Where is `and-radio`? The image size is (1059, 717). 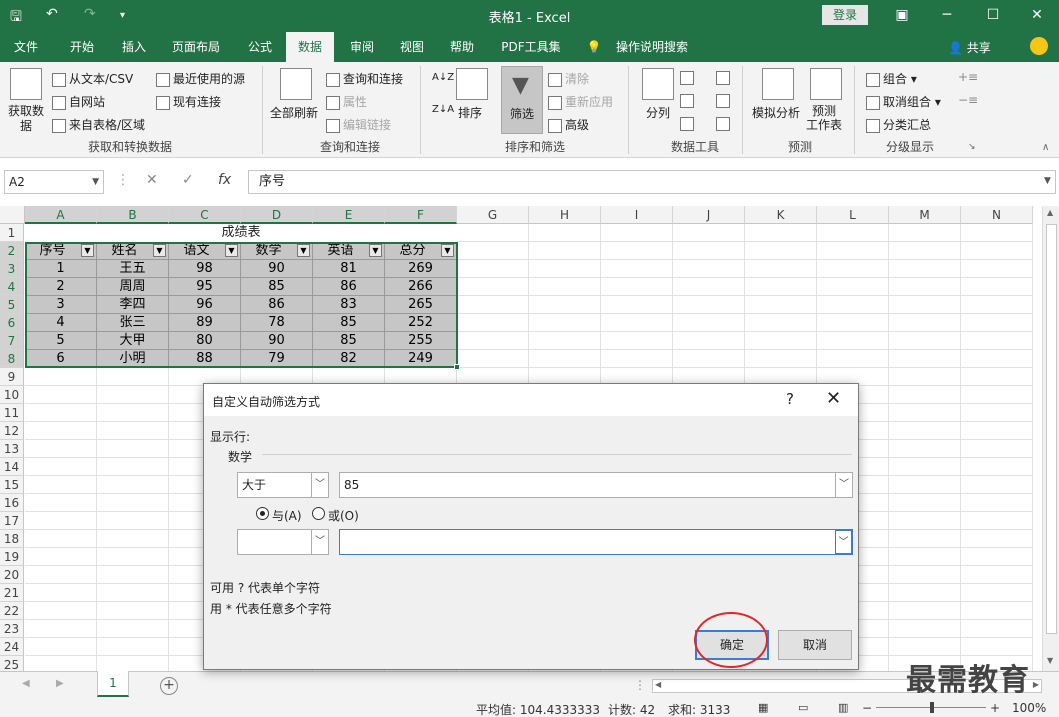 and-radio is located at coordinates (262, 513).